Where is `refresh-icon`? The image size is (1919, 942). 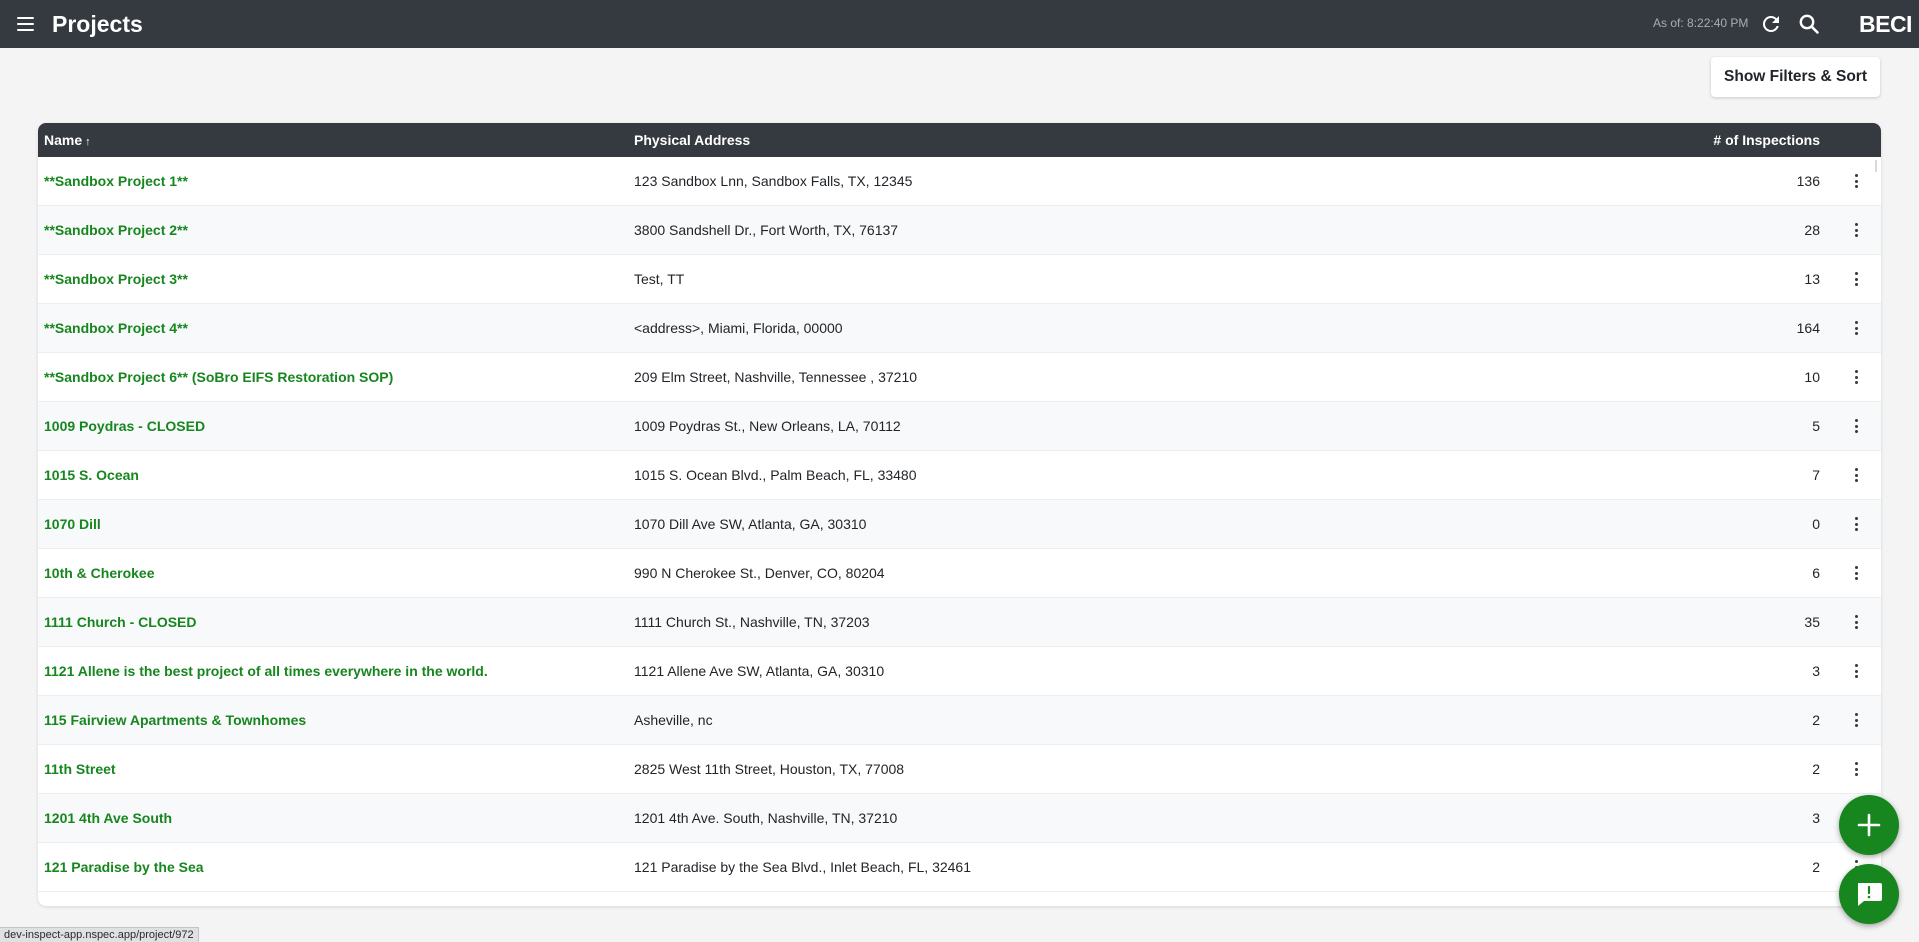
refresh-icon is located at coordinates (1771, 24).